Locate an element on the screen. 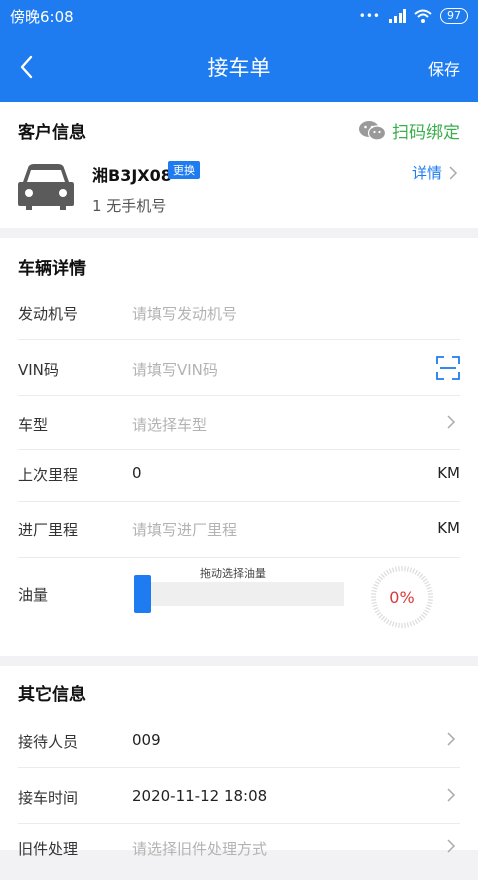 The height and width of the screenshot is (880, 478). fuel-label: 油量 is located at coordinates (33, 595).